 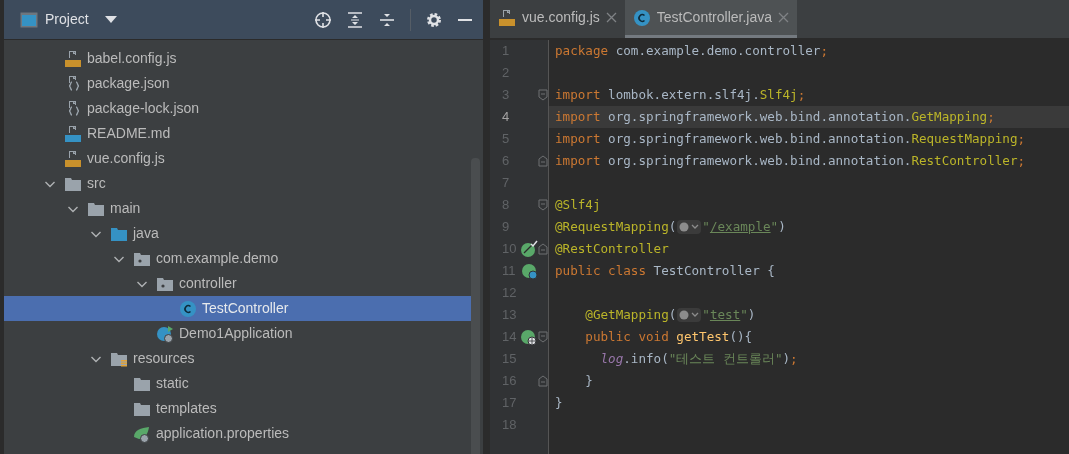 What do you see at coordinates (237, 233) in the screenshot?
I see `tree-item: java` at bounding box center [237, 233].